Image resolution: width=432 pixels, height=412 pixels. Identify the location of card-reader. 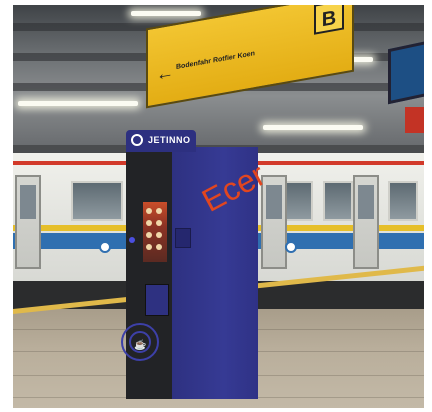
(183, 238).